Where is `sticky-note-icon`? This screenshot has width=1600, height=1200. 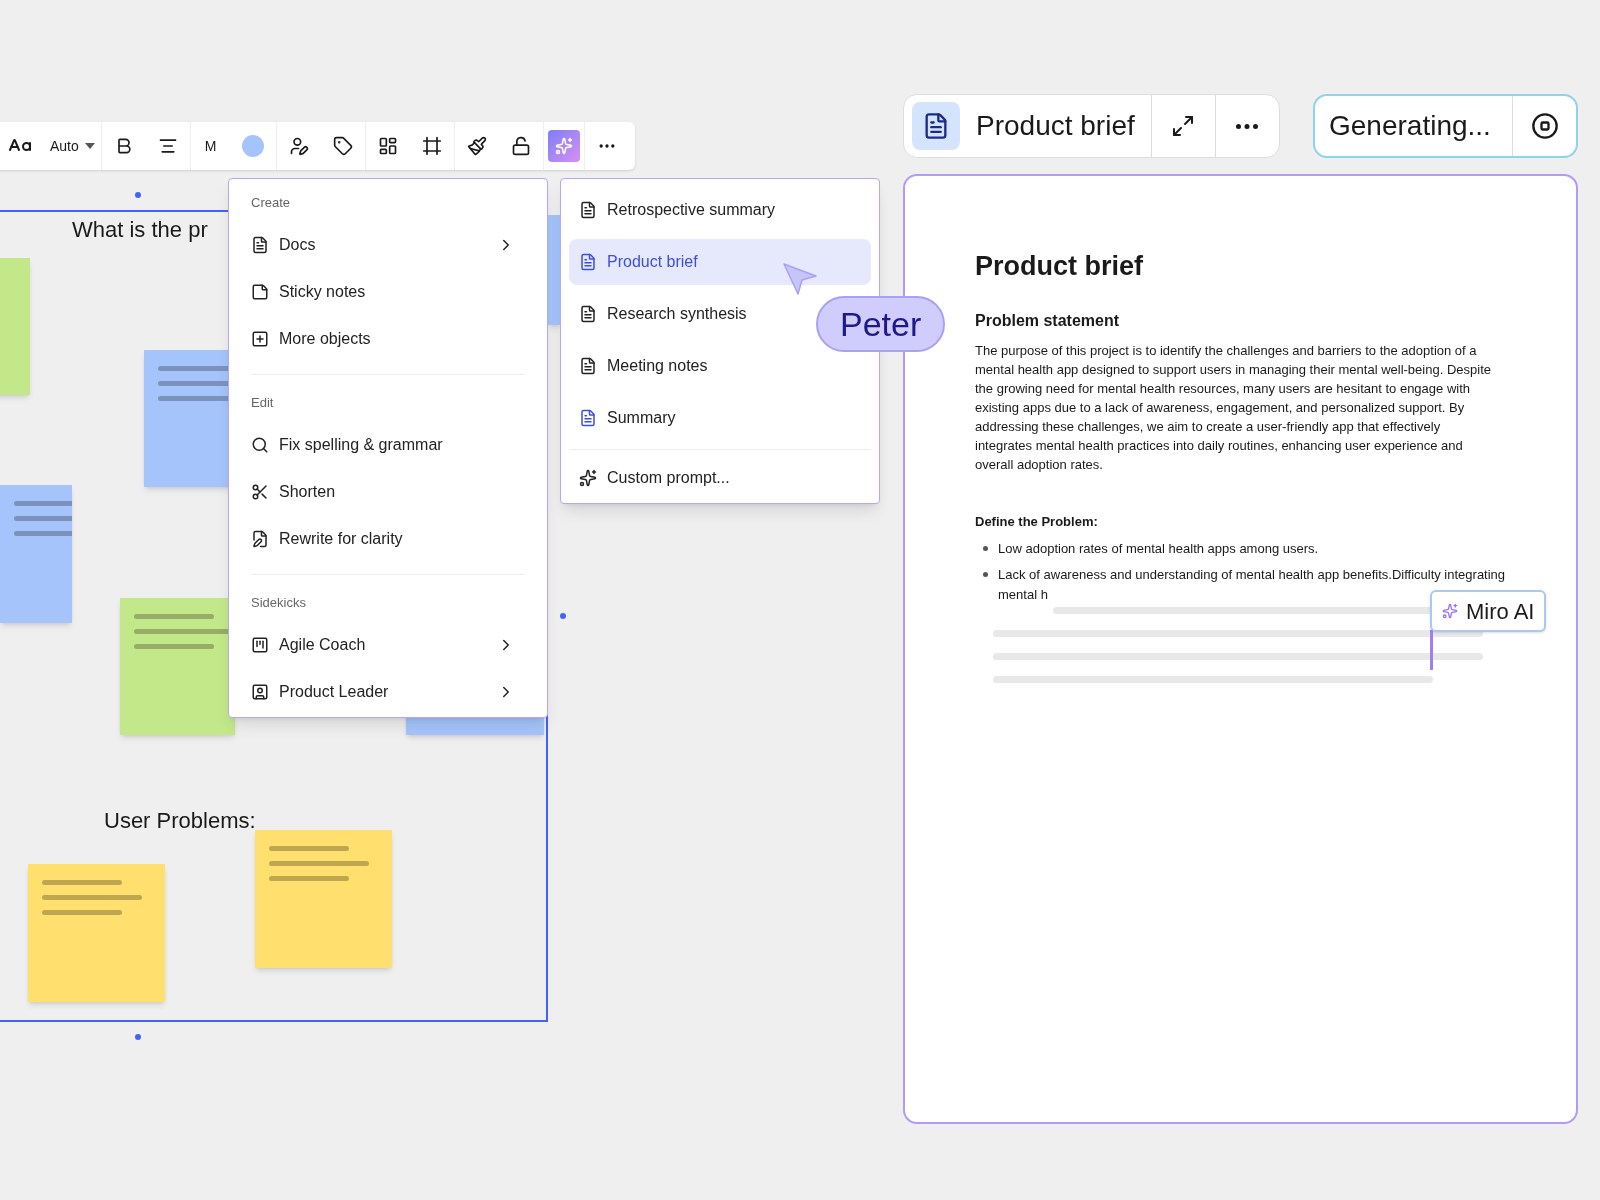 sticky-note-icon is located at coordinates (260, 291).